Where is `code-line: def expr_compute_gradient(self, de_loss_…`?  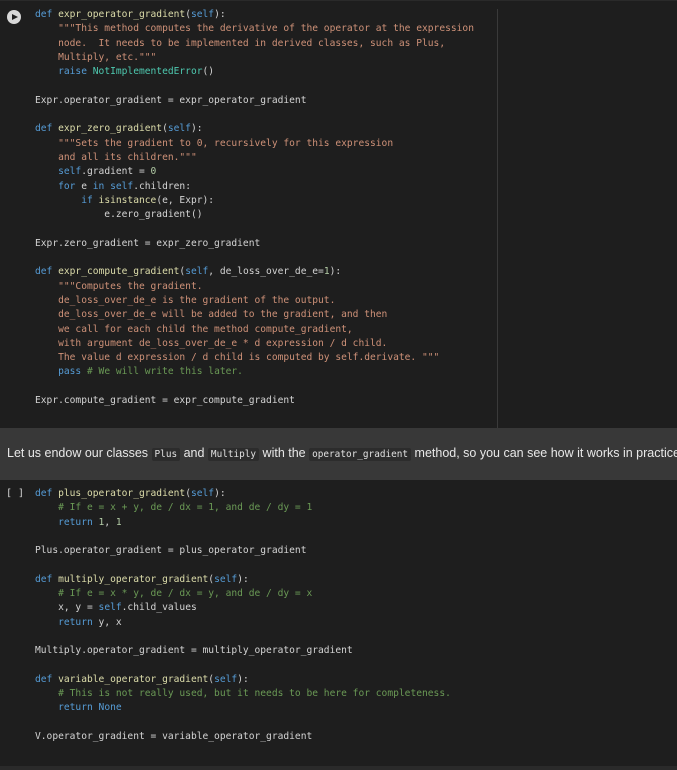 code-line: def expr_compute_gradient(self, de_loss_… is located at coordinates (254, 272).